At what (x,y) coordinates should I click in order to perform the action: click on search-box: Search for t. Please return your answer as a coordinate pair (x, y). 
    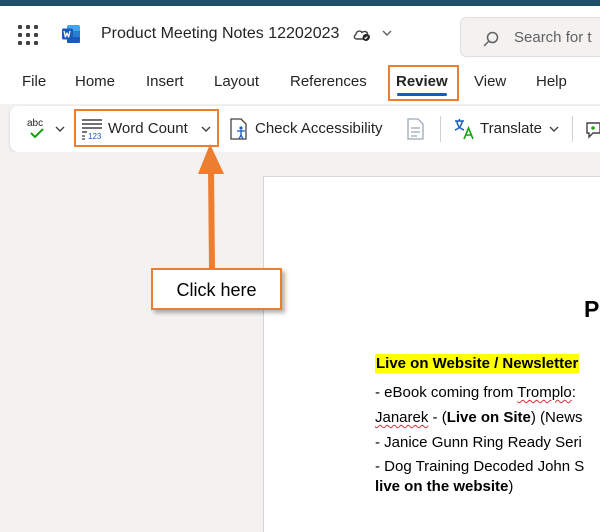
    Looking at the image, I should click on (530, 37).